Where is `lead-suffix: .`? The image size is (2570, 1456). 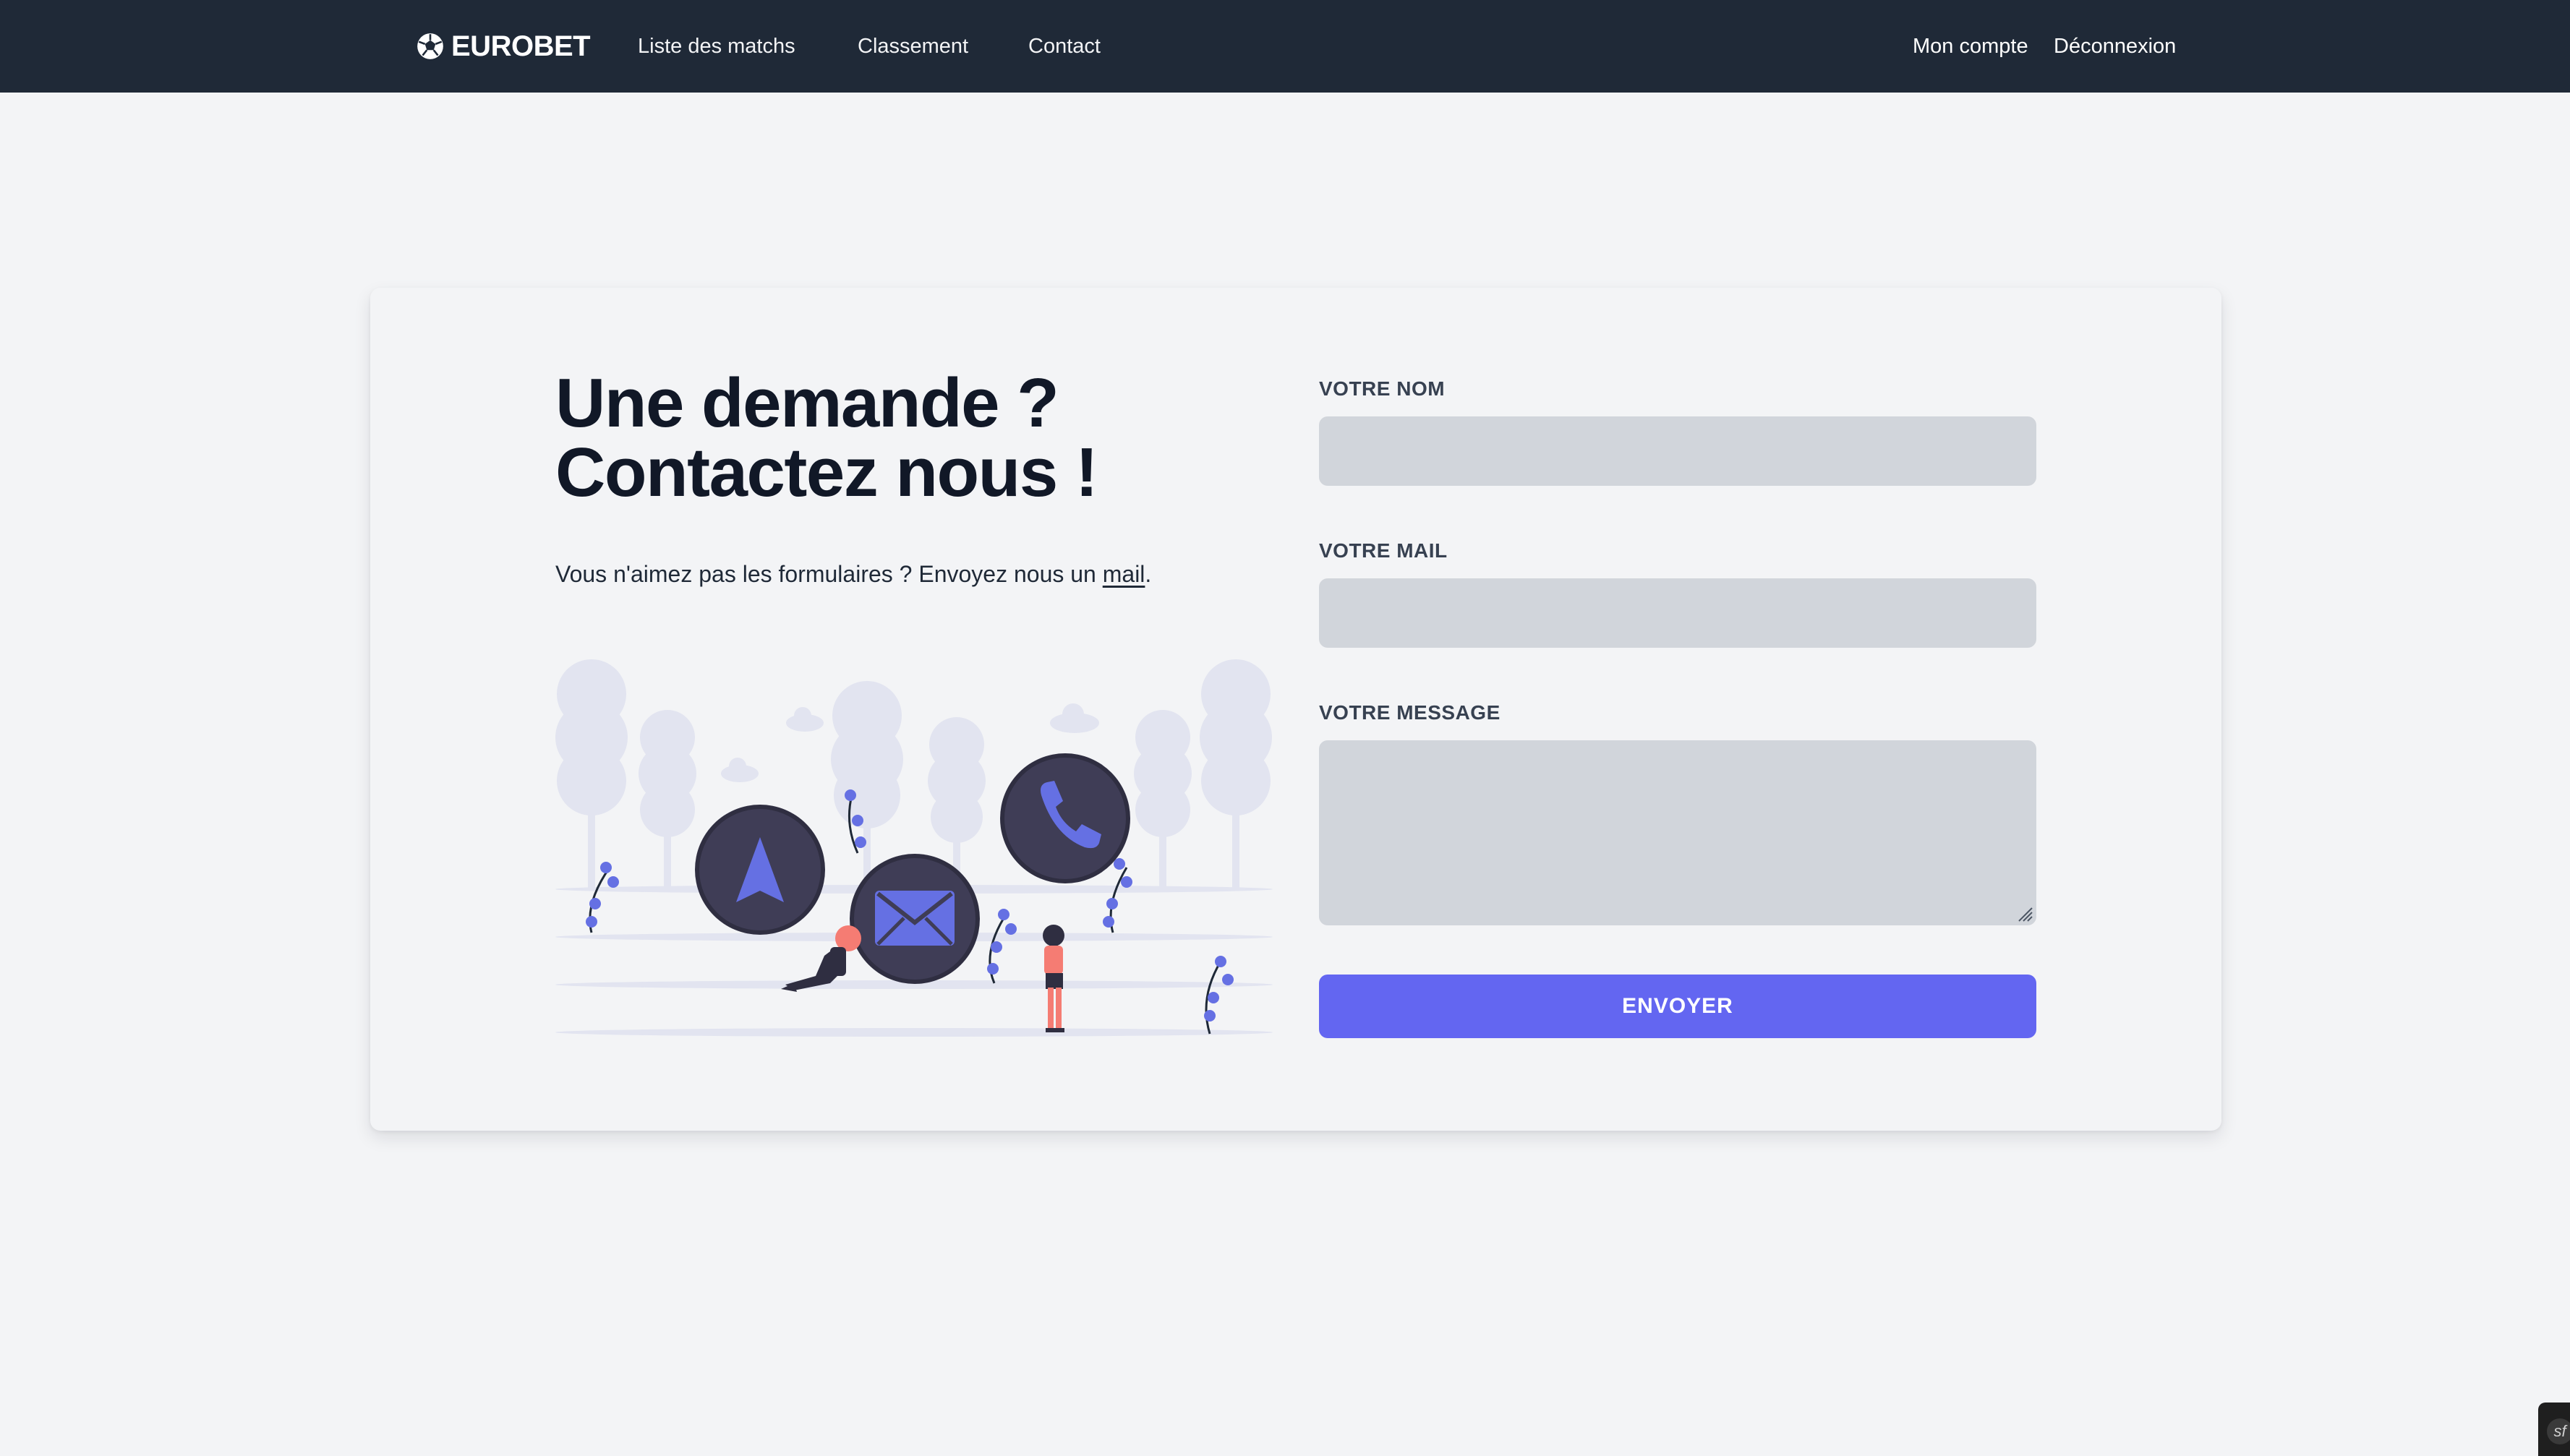
lead-suffix: . is located at coordinates (1148, 574).